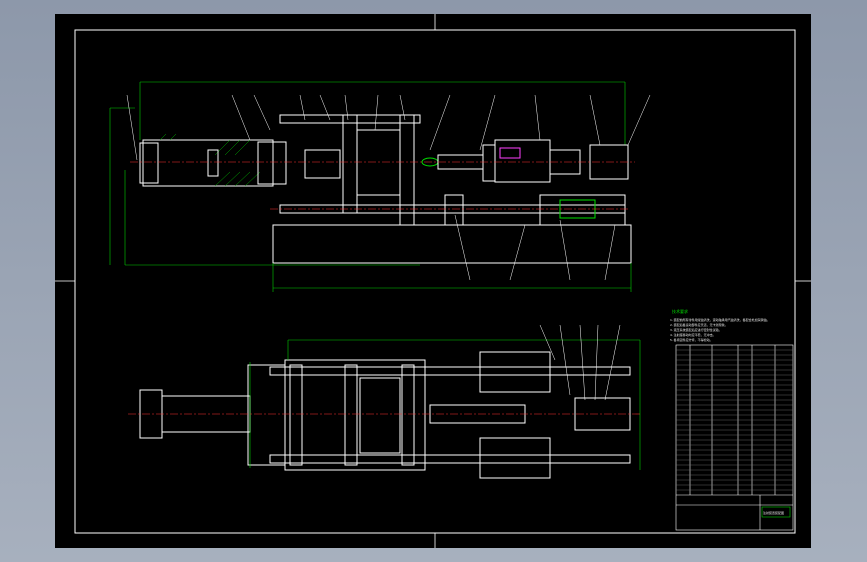 The image size is (867, 562). I want to click on title-block-drawing-name: 注射装置装配图, so click(773, 512).